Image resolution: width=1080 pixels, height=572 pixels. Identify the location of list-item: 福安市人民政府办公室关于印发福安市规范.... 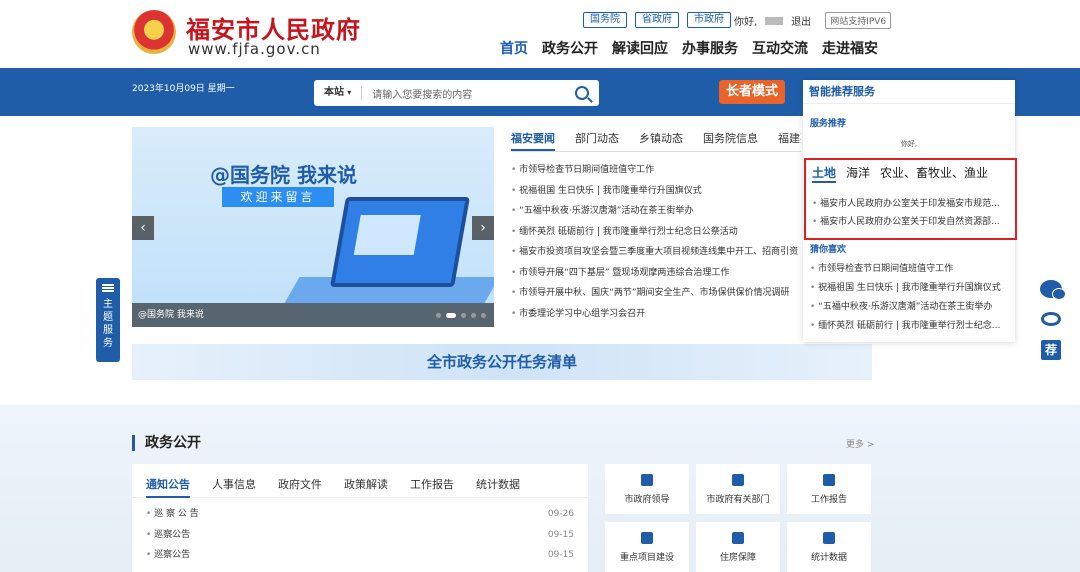
(910, 204).